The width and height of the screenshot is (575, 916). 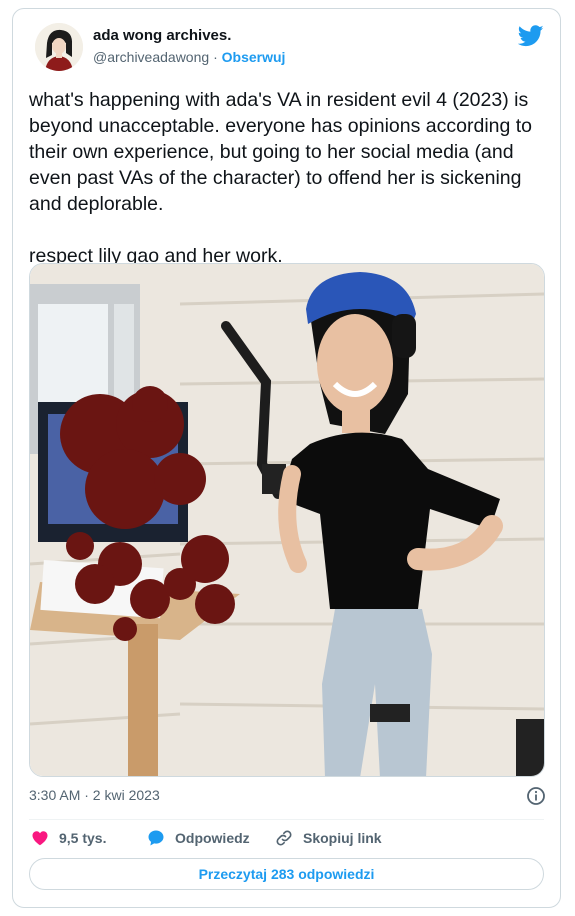 What do you see at coordinates (531, 36) in the screenshot?
I see `twitter-bird-icon` at bounding box center [531, 36].